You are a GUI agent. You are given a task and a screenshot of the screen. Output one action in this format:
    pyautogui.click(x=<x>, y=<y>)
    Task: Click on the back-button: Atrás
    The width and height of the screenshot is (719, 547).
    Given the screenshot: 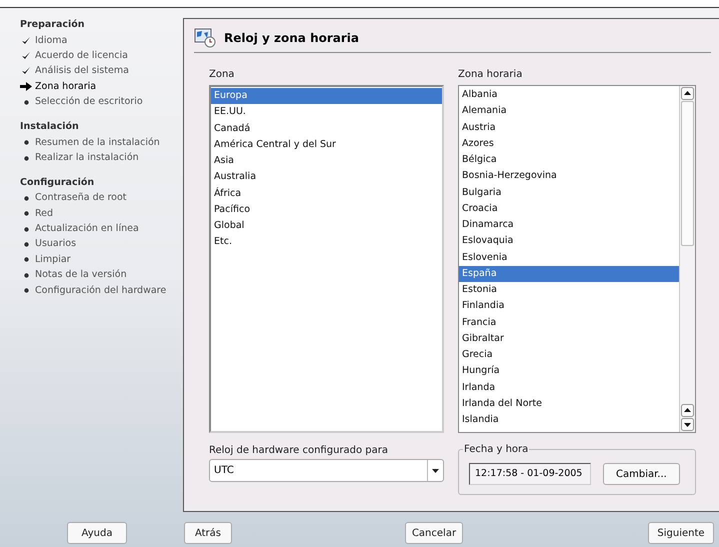 What is the action you would take?
    pyautogui.click(x=208, y=533)
    